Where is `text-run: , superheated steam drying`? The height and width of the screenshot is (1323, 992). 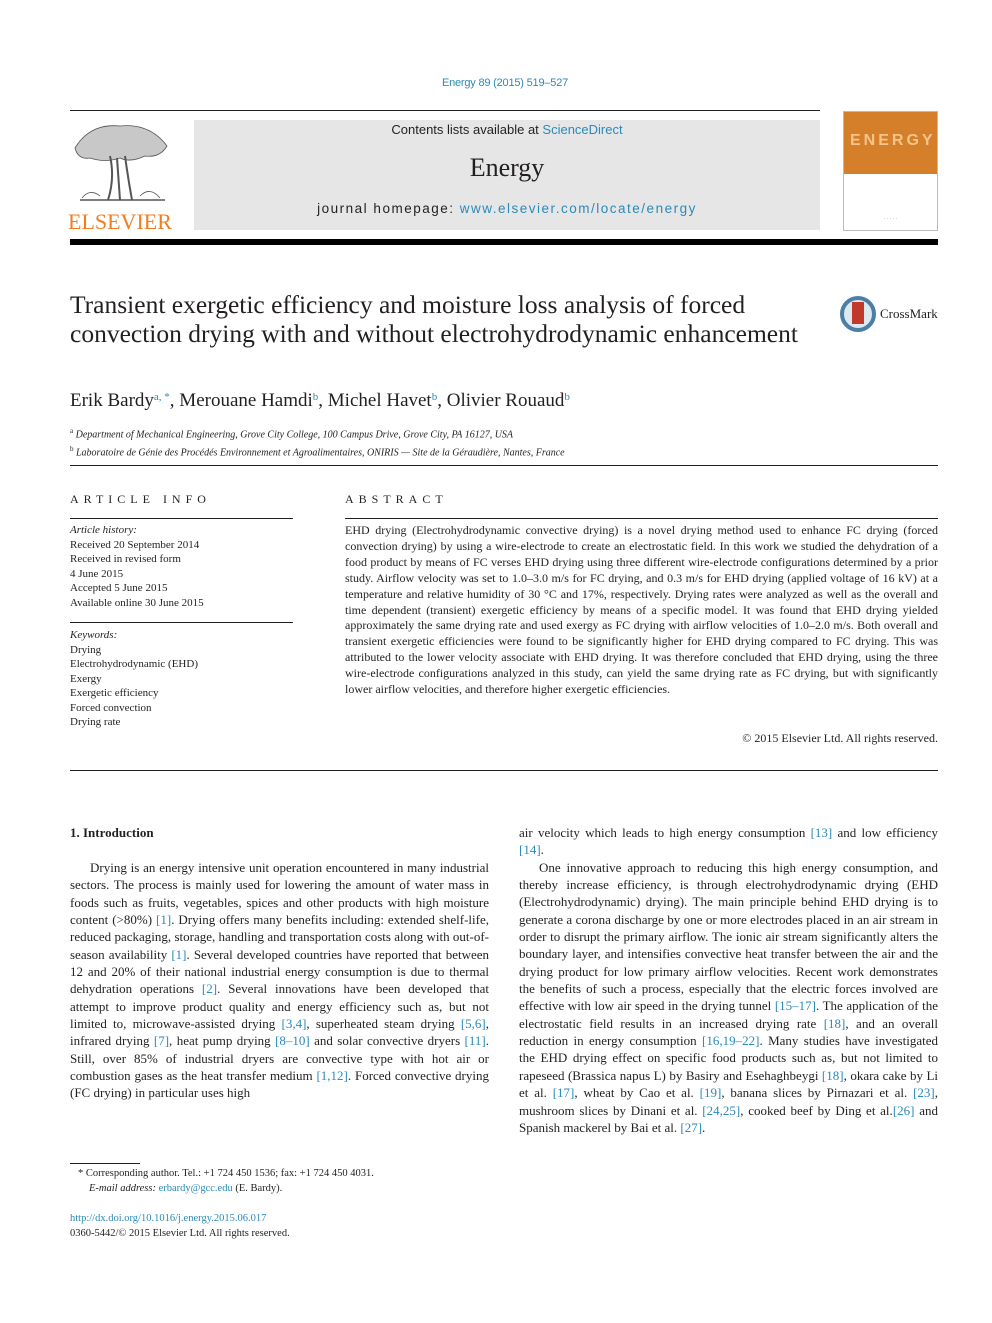
text-run: , superheated steam drying is located at coordinates (383, 1024).